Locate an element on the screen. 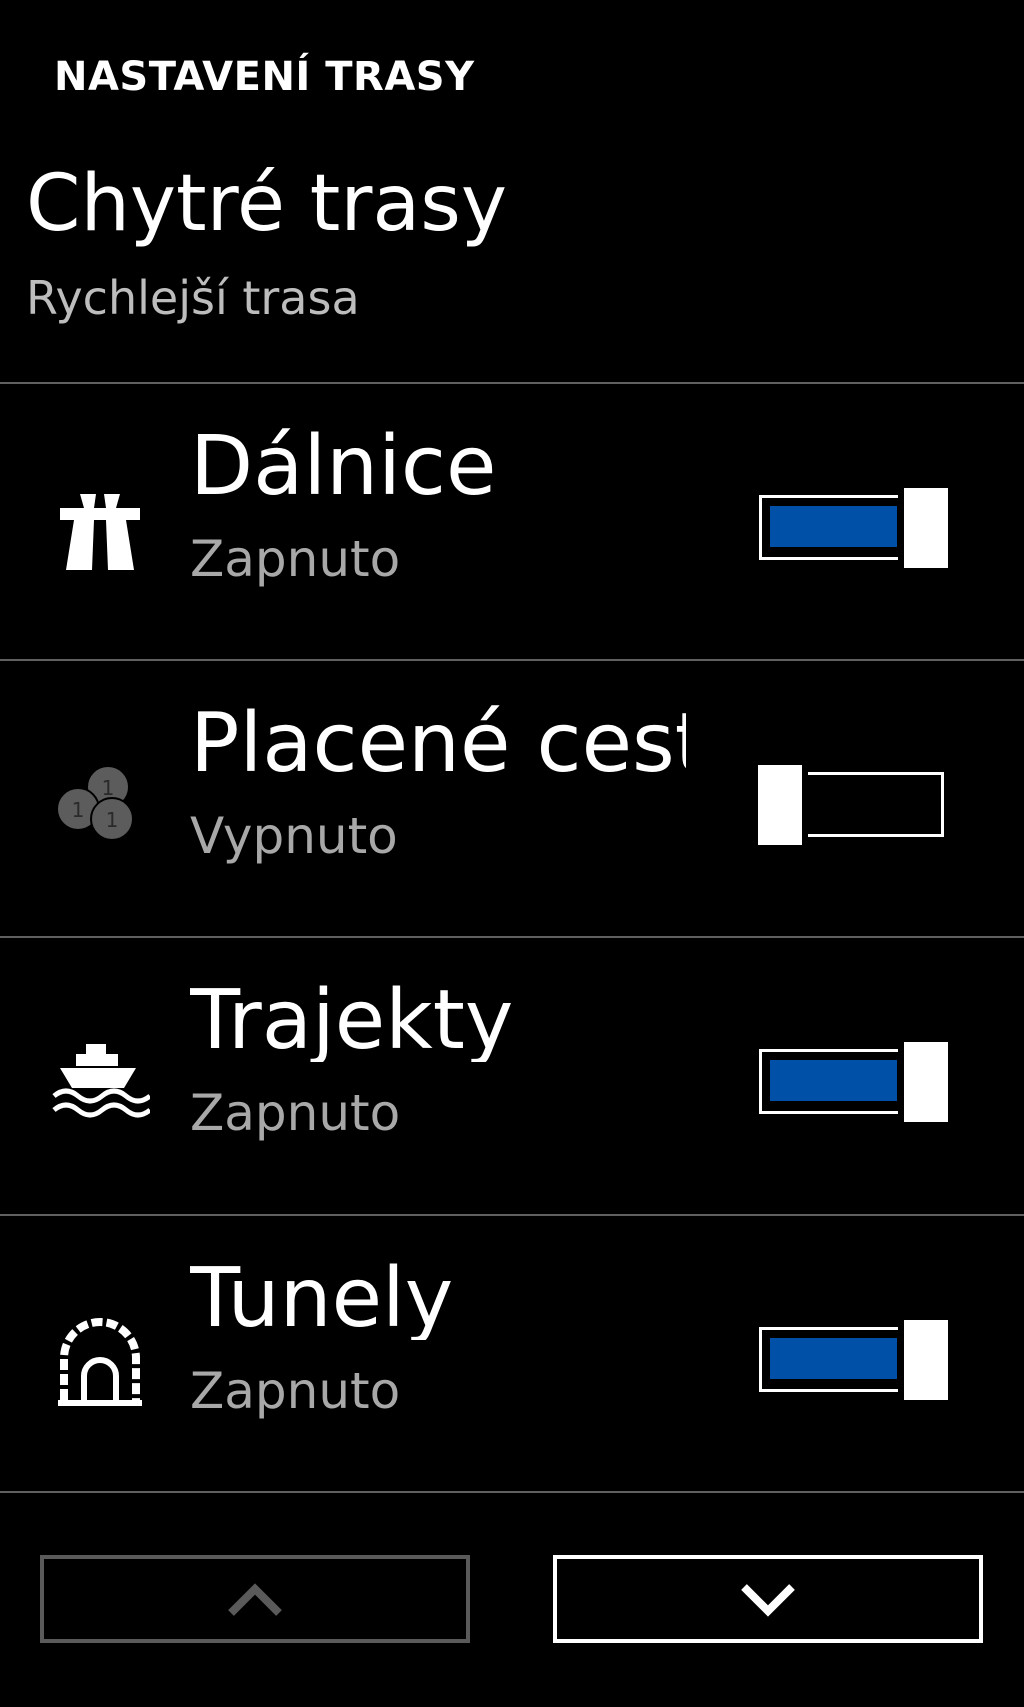  chevron-up-icon is located at coordinates (255, 1599).